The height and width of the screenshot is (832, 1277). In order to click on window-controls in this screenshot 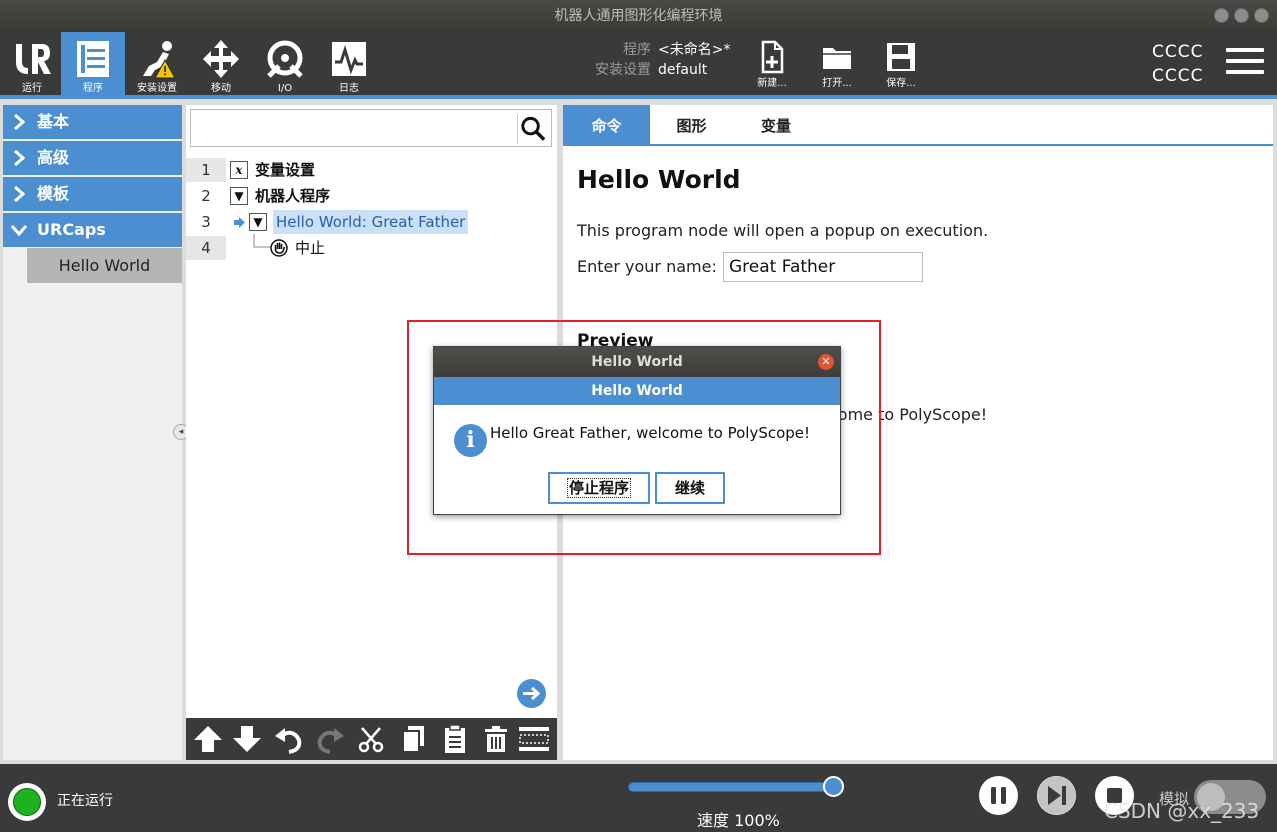, I will do `click(1241, 15)`.